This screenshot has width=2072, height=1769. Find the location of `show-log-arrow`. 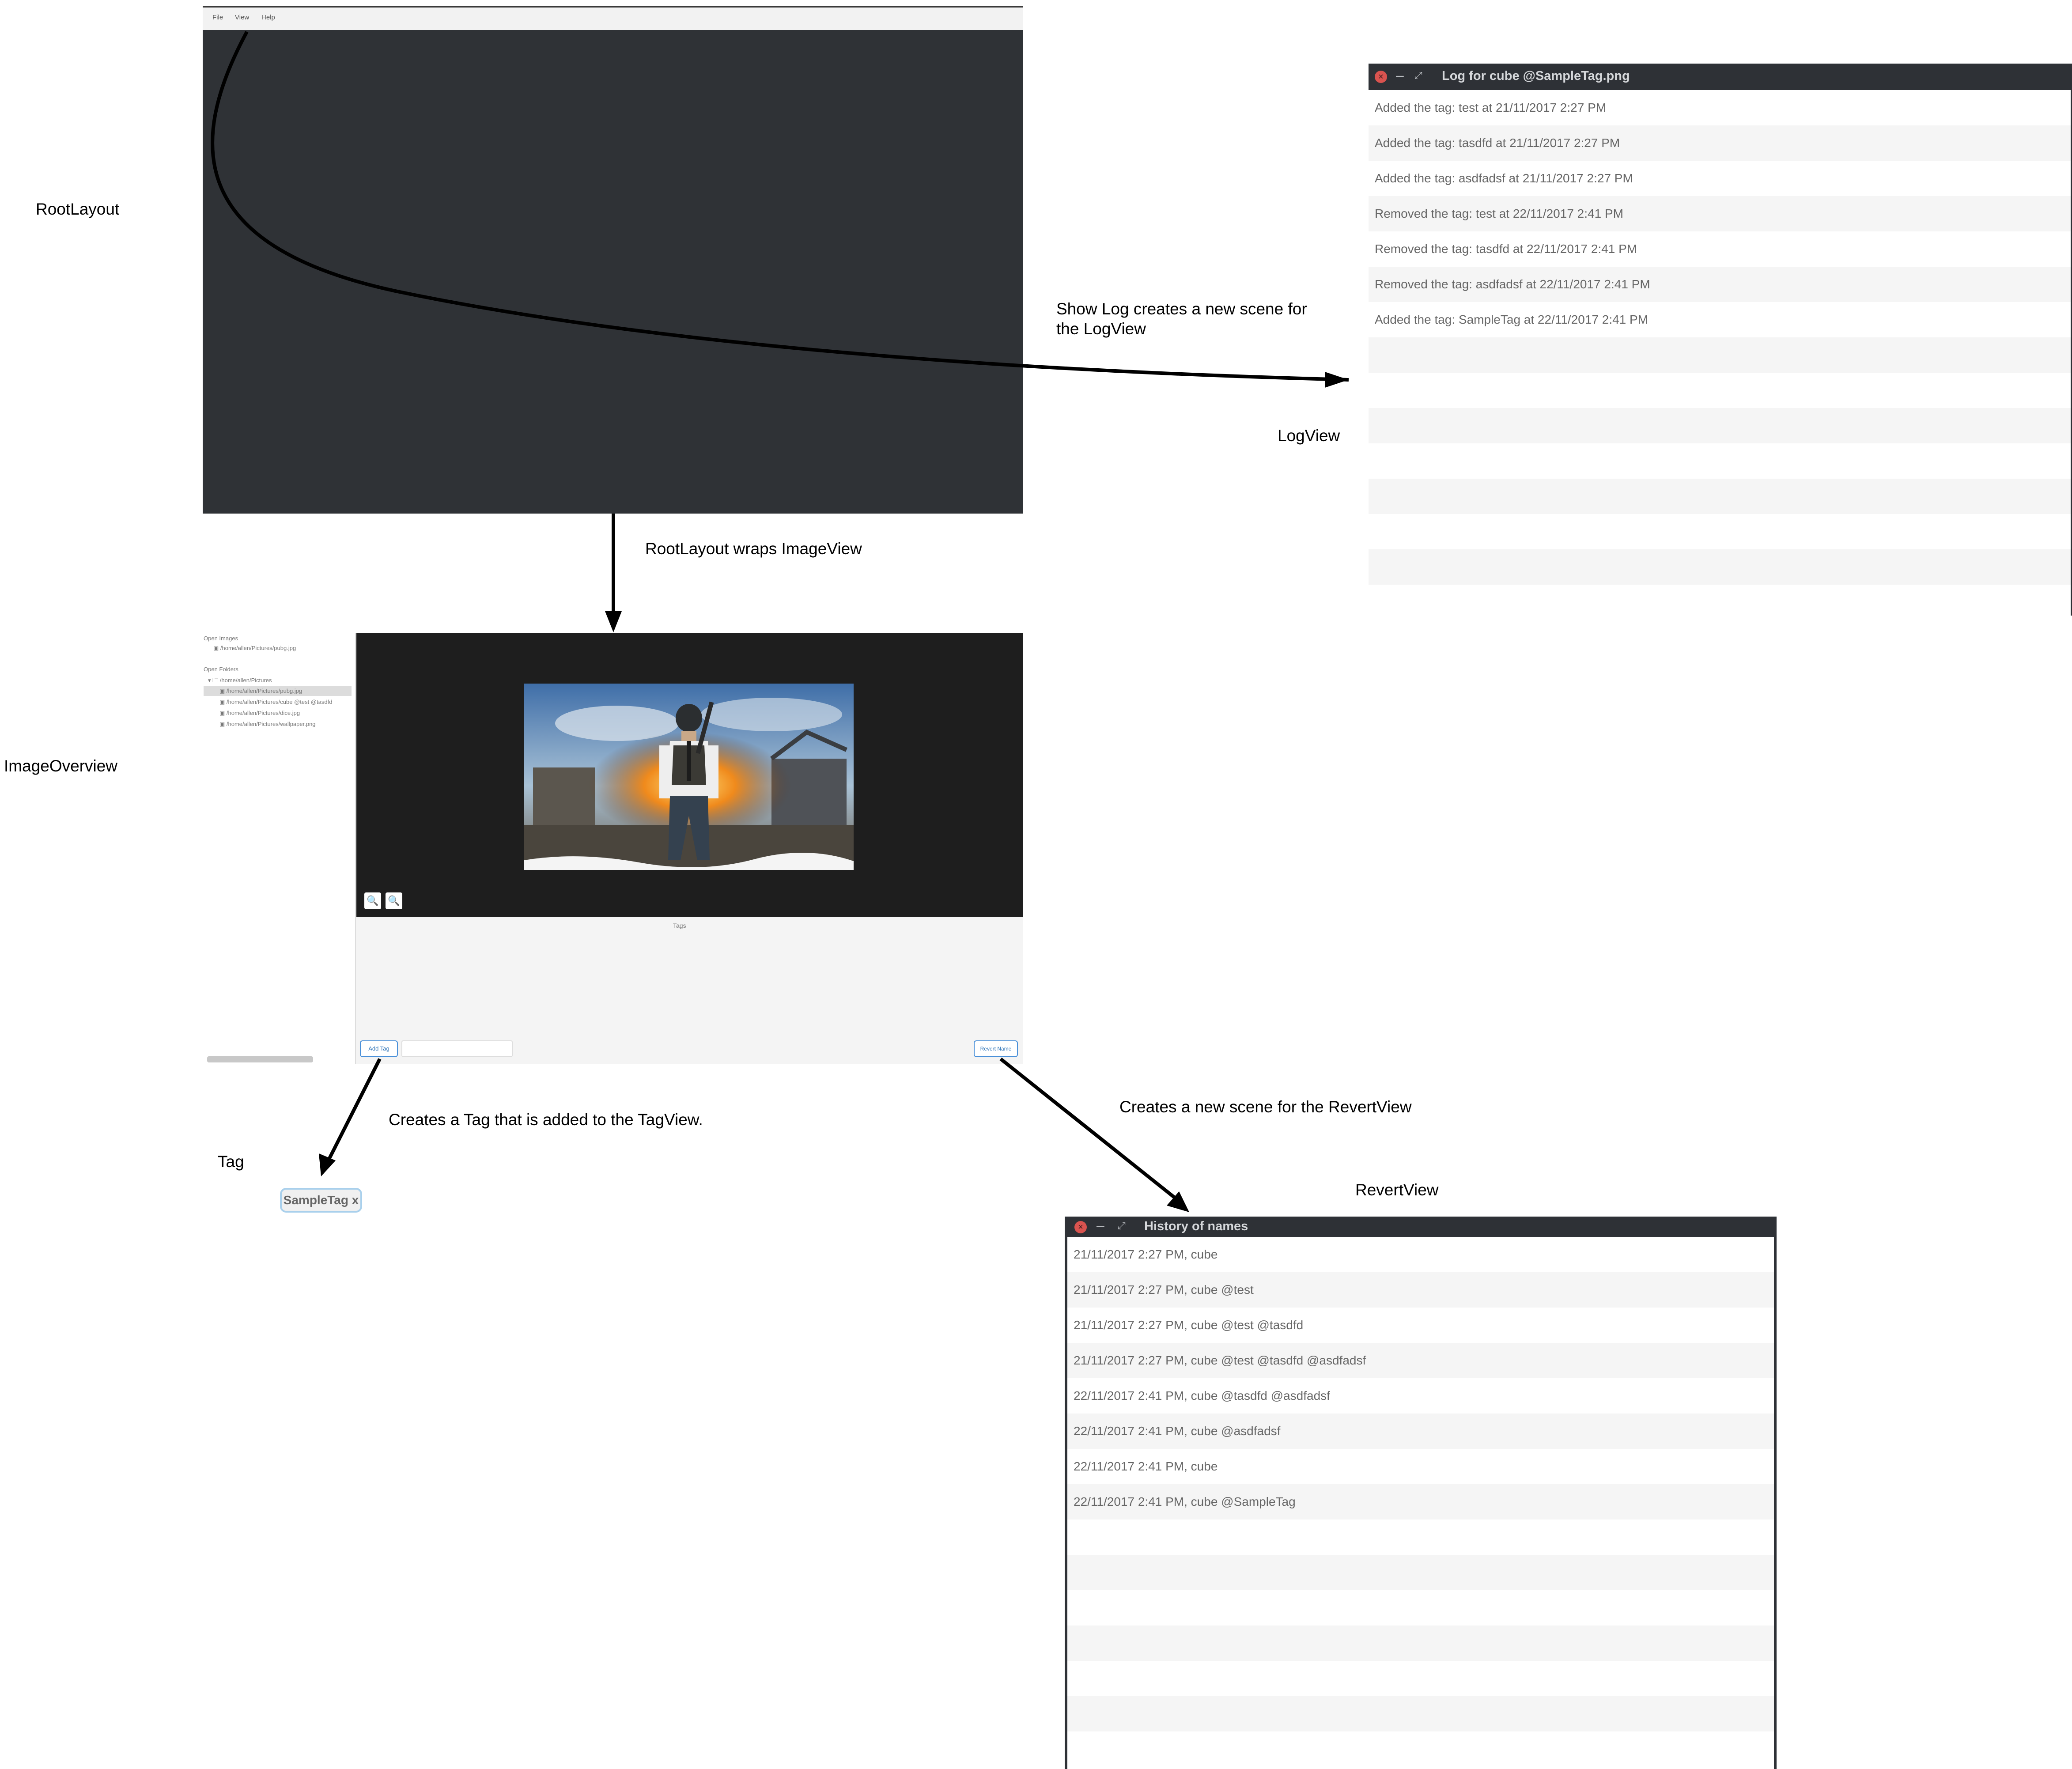

show-log-arrow is located at coordinates (780, 206).